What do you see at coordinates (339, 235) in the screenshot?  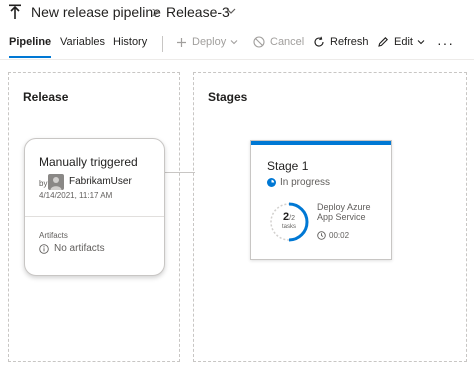 I see `task-duration-text: 00:02` at bounding box center [339, 235].